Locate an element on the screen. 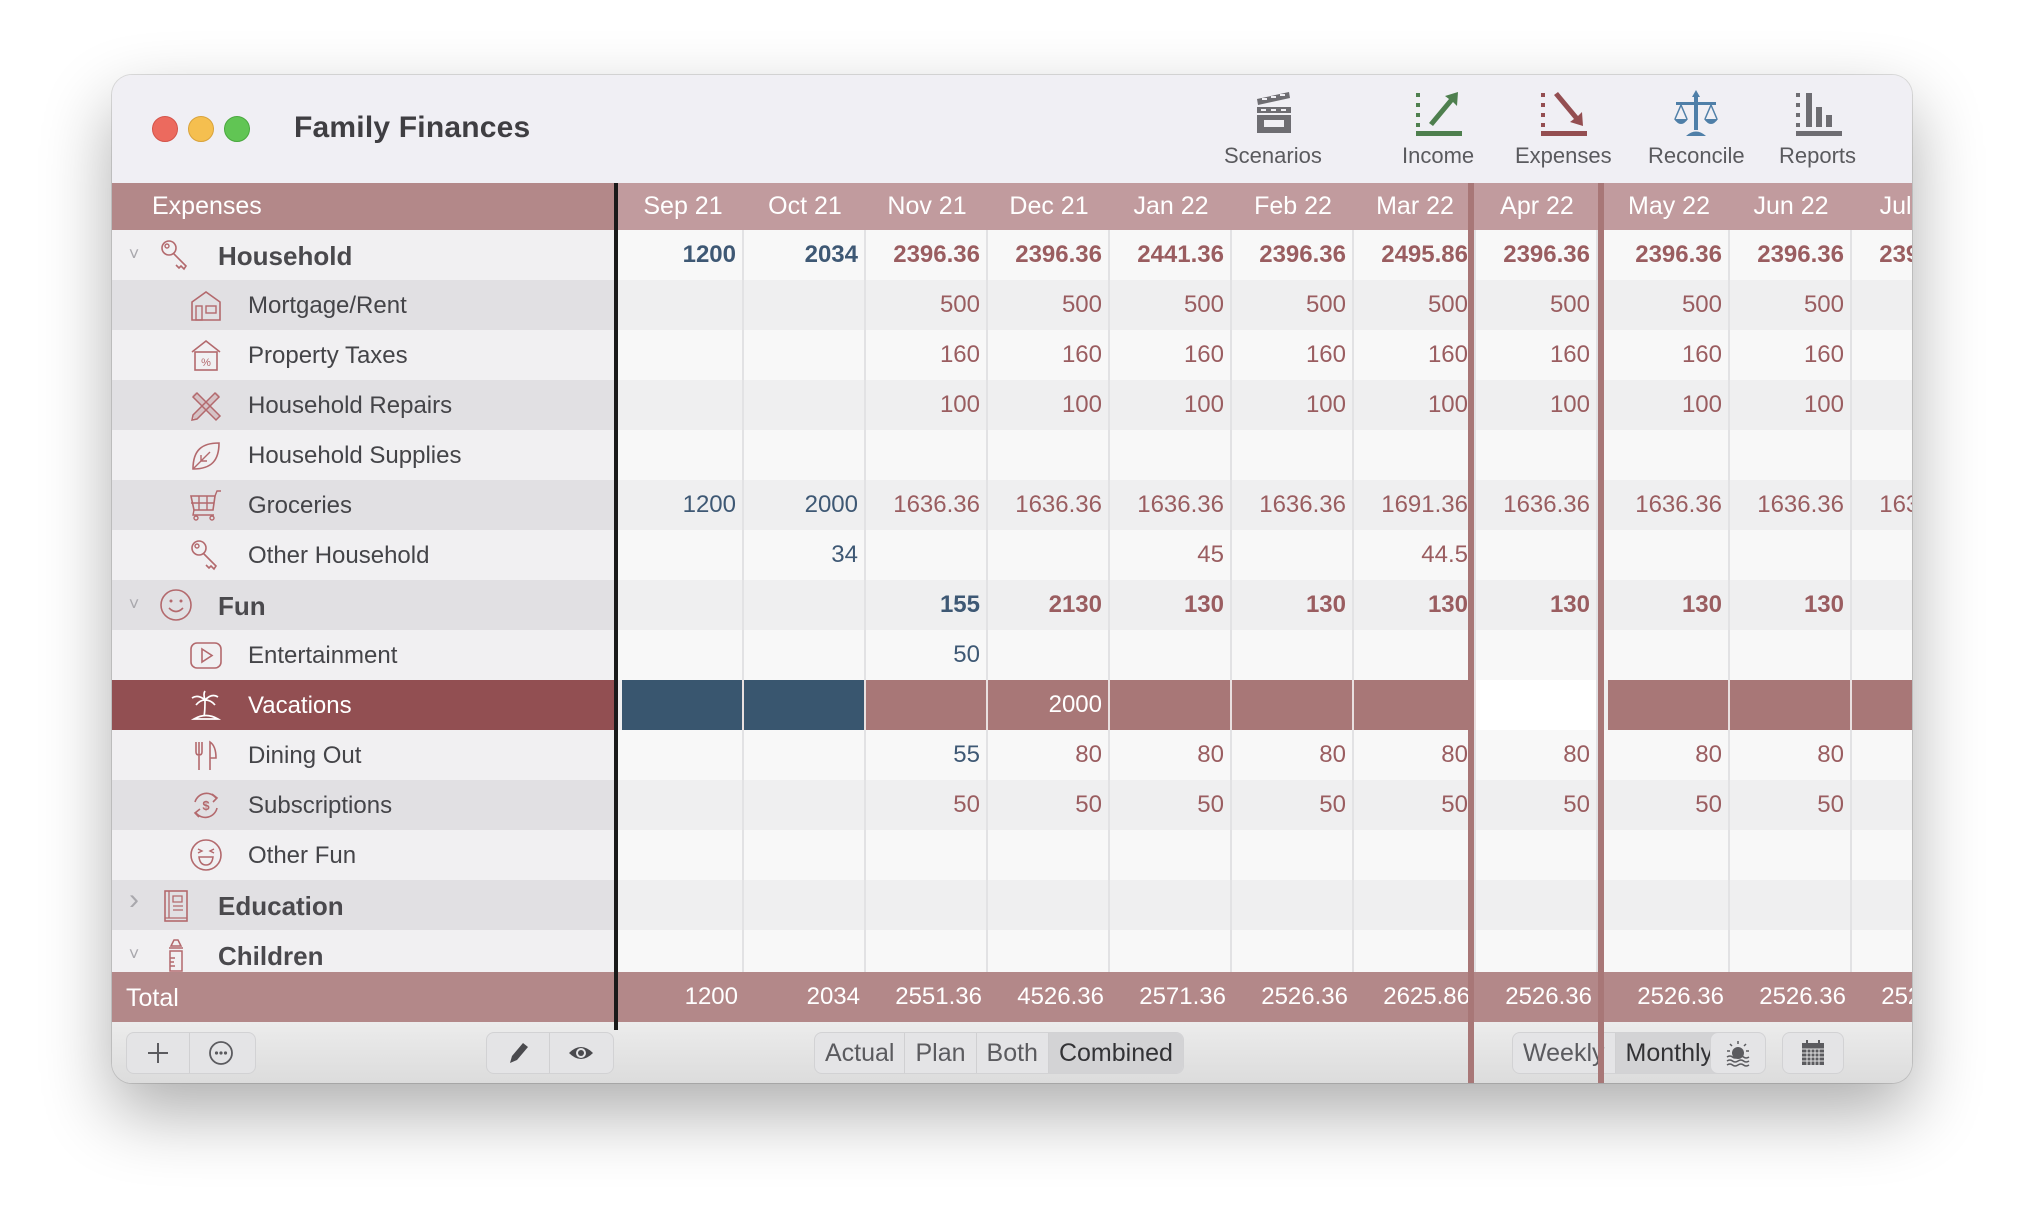  chevron-down-icon: ˅ is located at coordinates (134, 604).